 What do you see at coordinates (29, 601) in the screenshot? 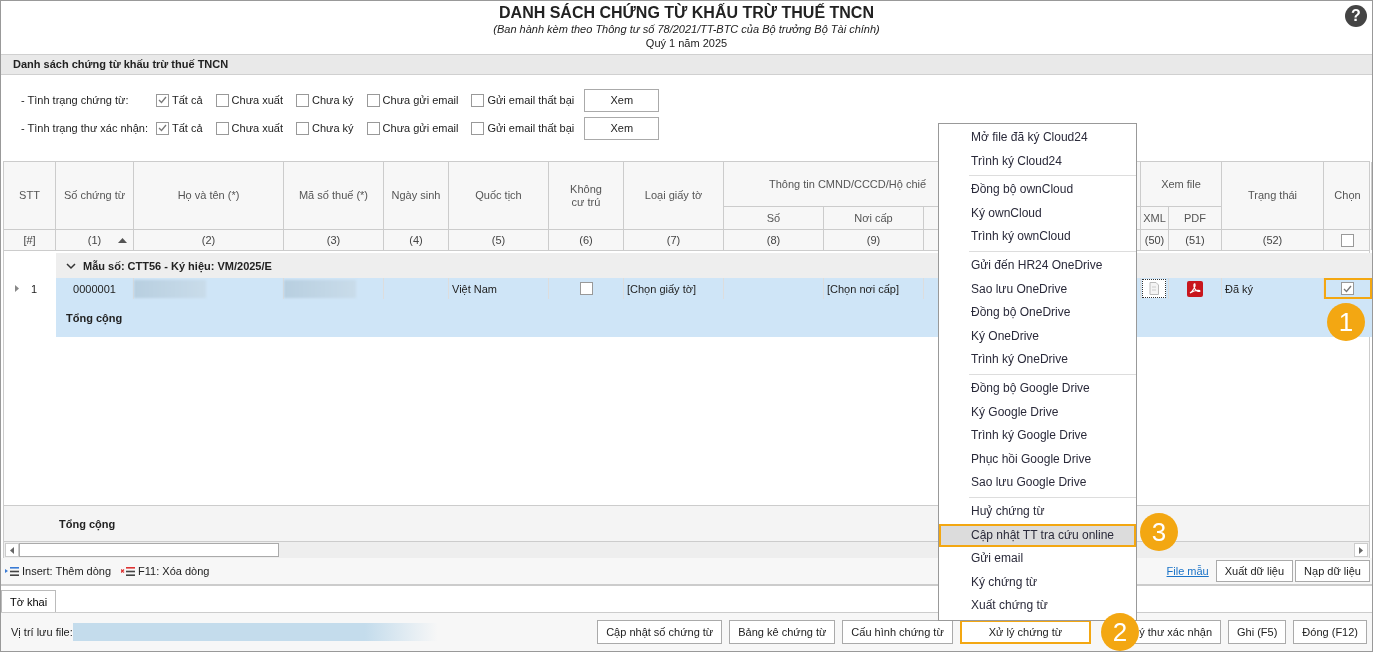
I see `tab: Tờ khai` at bounding box center [29, 601].